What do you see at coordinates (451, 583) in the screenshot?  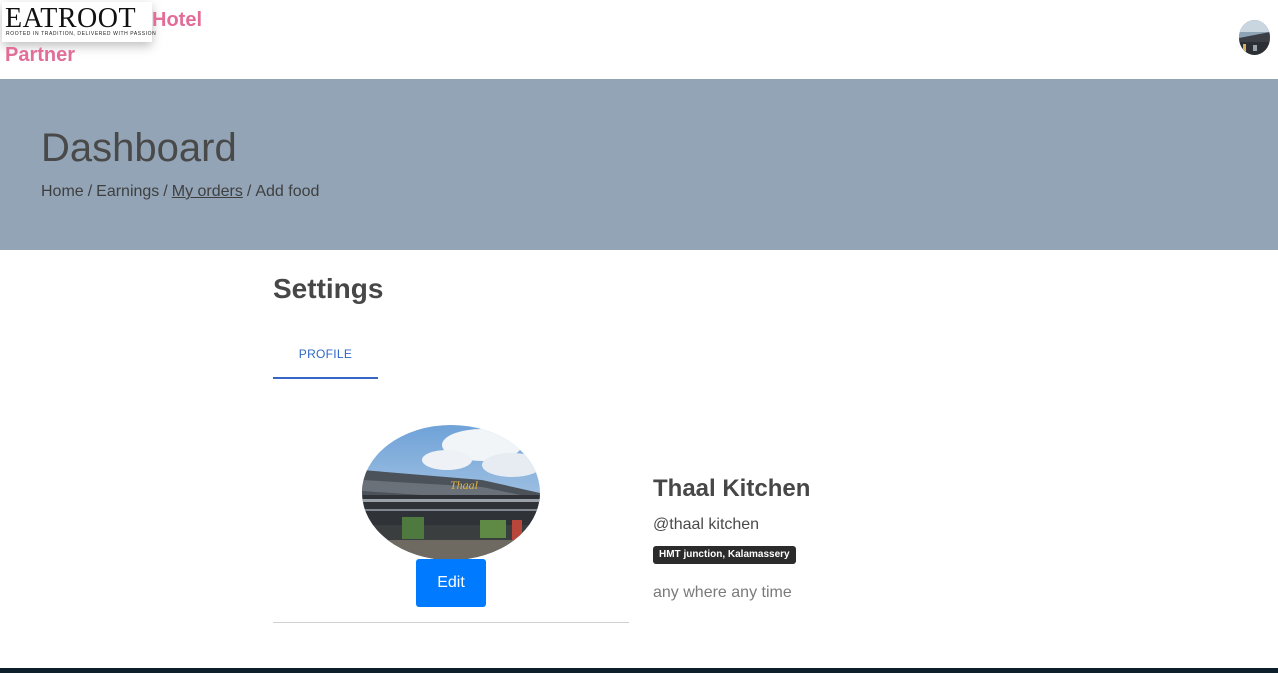 I see `edit-profile-button: Edit` at bounding box center [451, 583].